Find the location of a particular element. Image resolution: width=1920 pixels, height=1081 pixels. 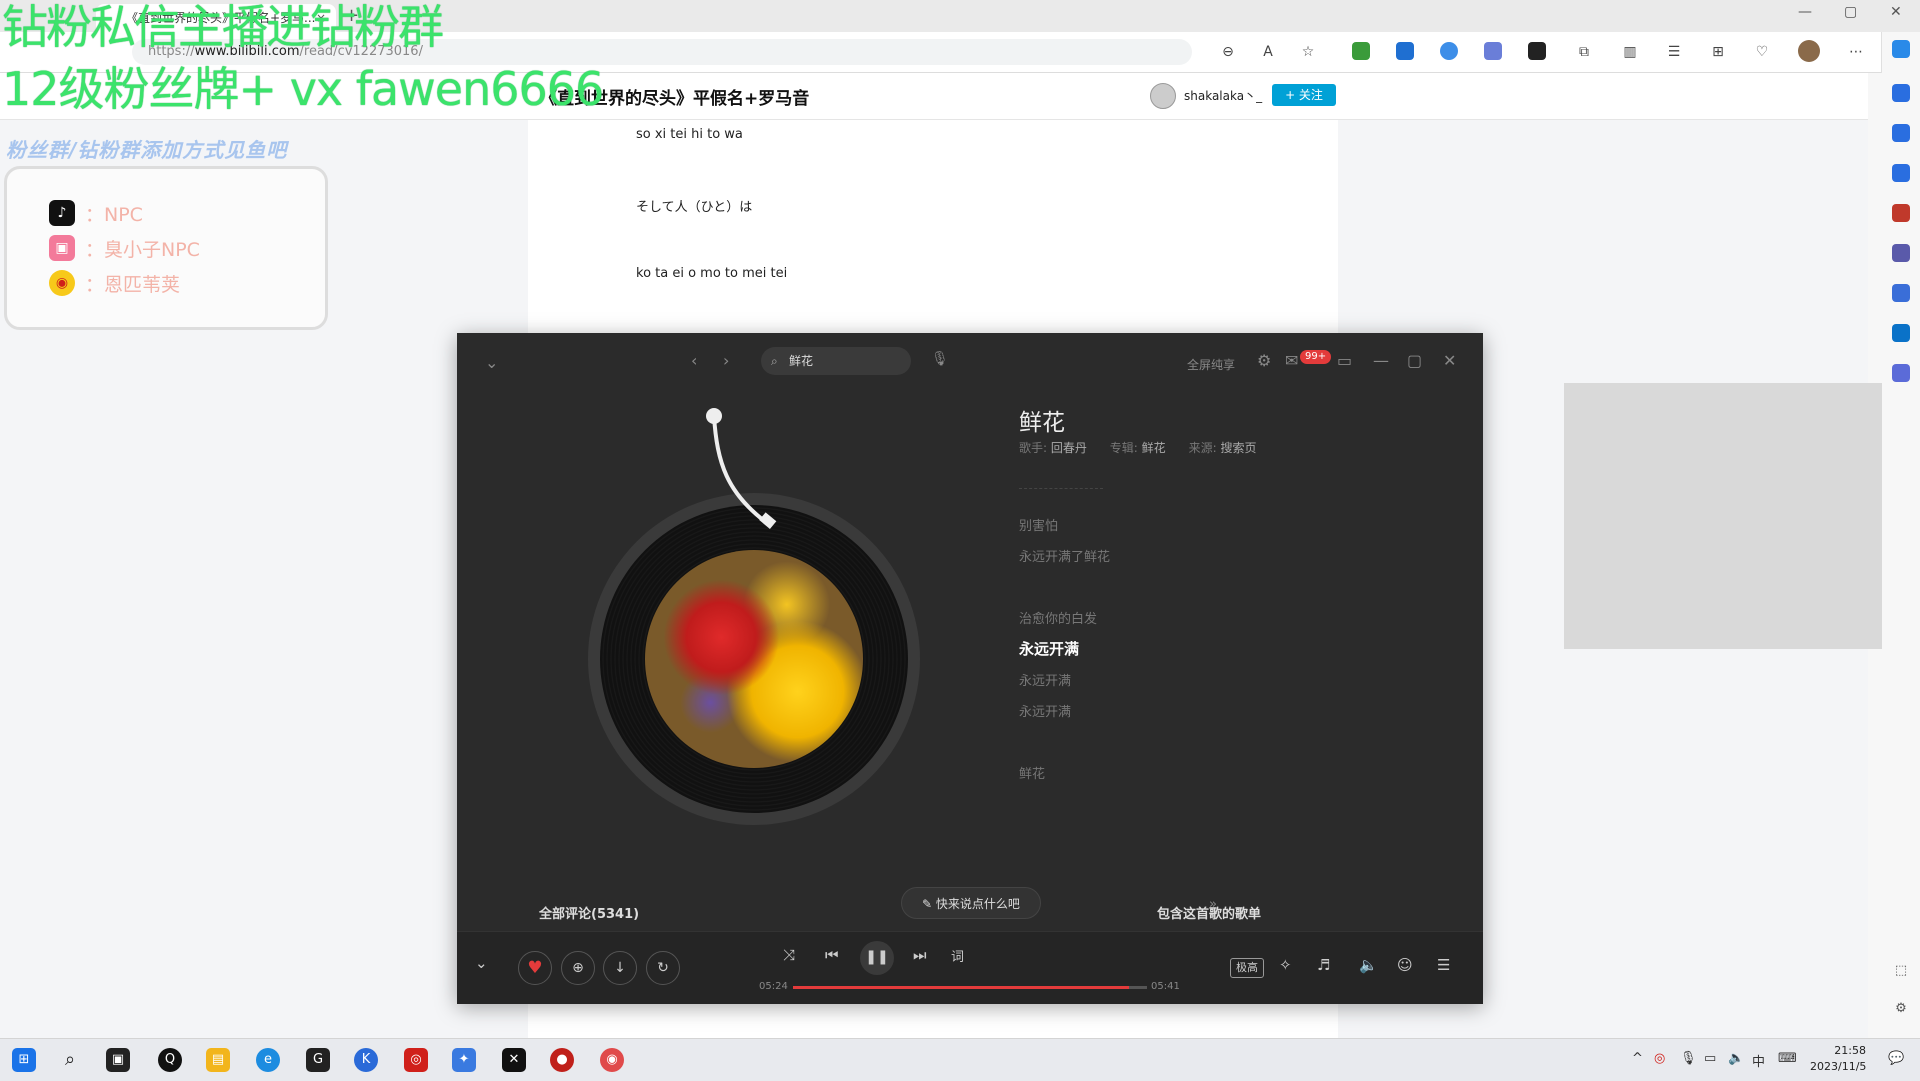

extension-refresh-icon is located at coordinates (1449, 51).